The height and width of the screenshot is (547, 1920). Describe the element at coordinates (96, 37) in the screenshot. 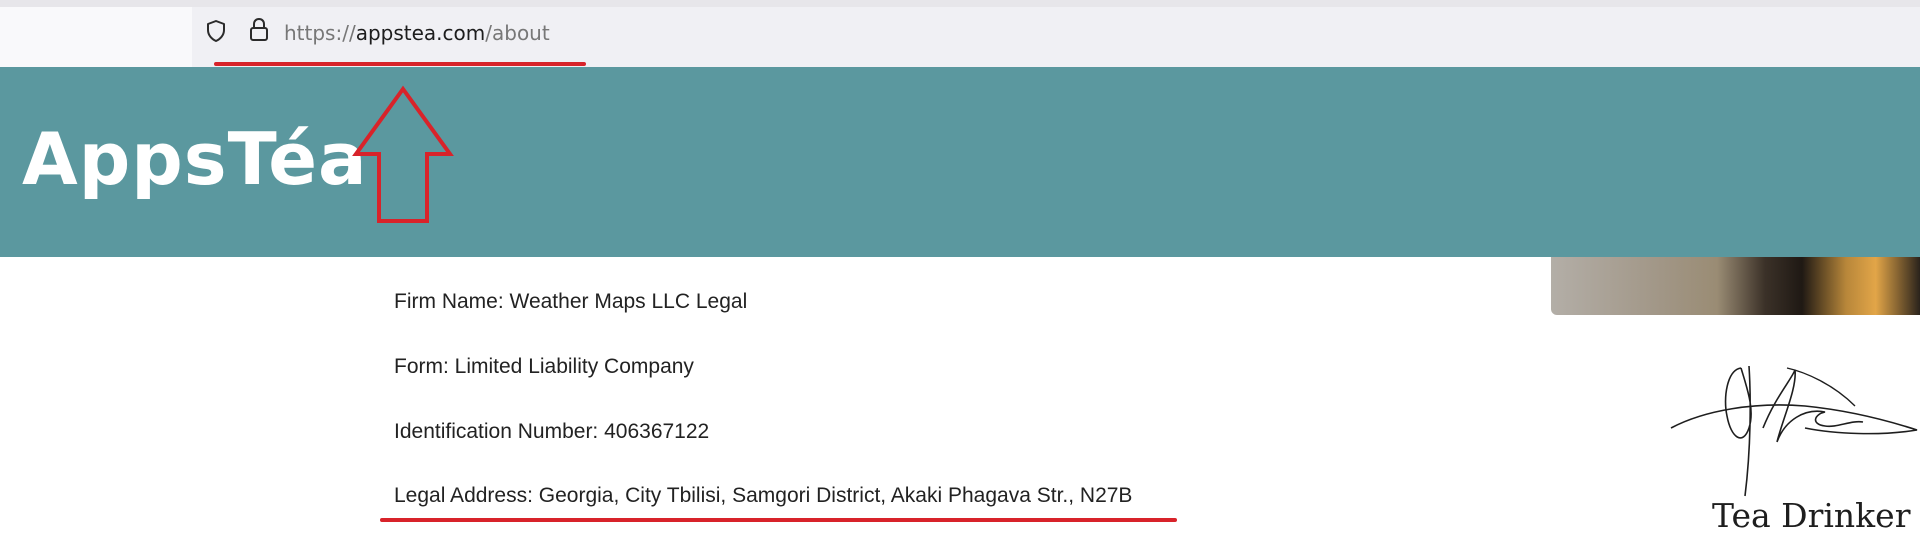

I see `address-bar-left-area` at that location.